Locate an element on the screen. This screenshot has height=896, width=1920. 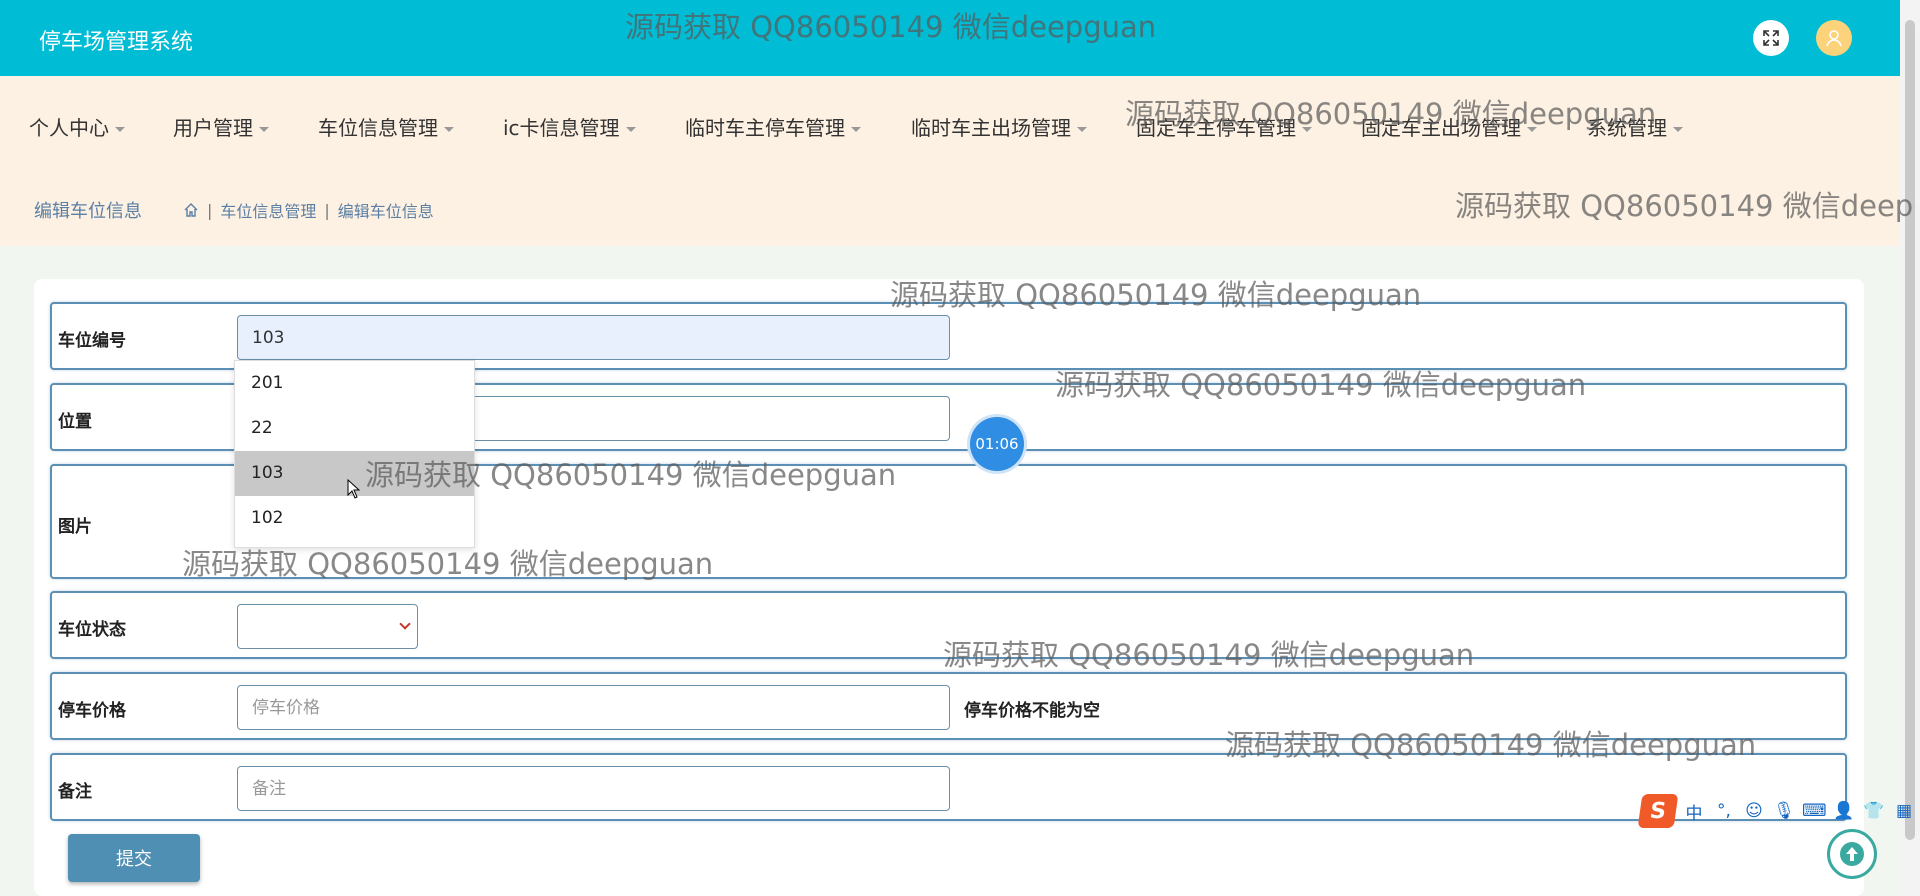
keyboard-icon: ⌨ is located at coordinates (1814, 811).